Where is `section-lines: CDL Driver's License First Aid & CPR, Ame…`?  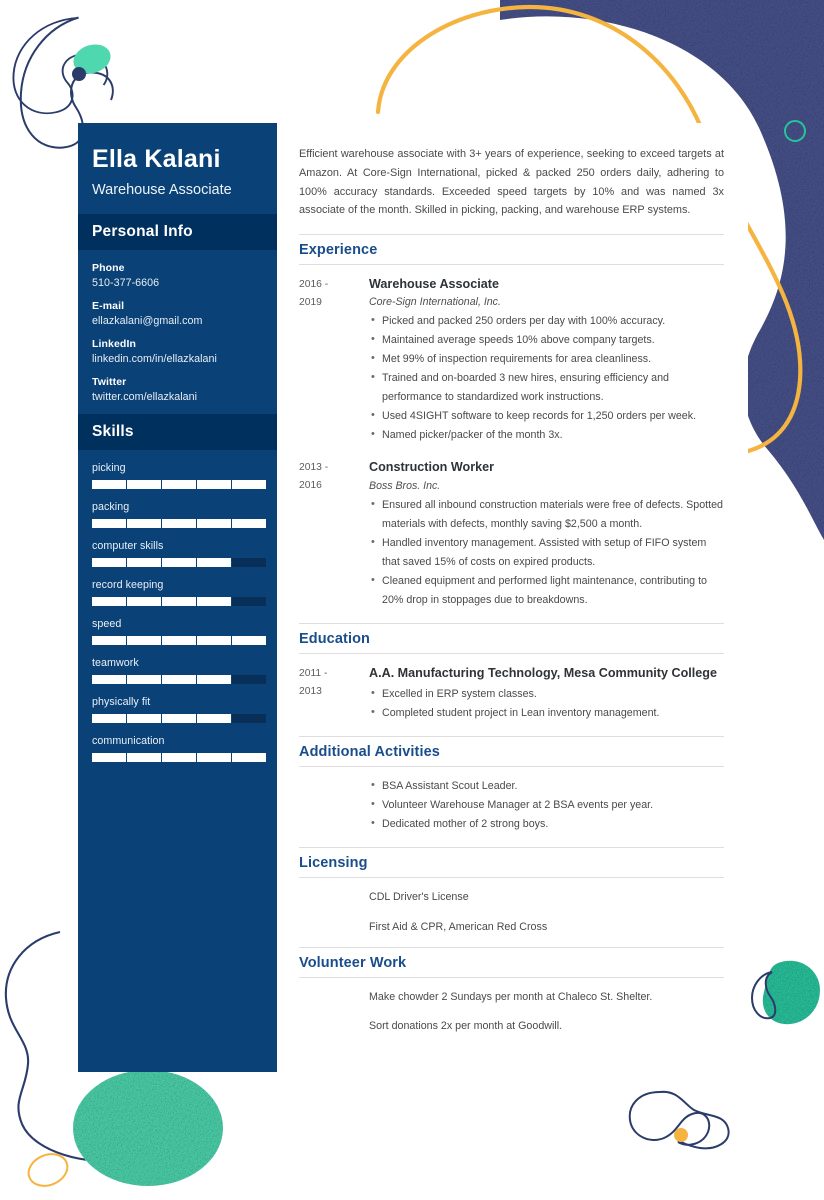 section-lines: CDL Driver's License First Aid & CPR, Ame… is located at coordinates (511, 912).